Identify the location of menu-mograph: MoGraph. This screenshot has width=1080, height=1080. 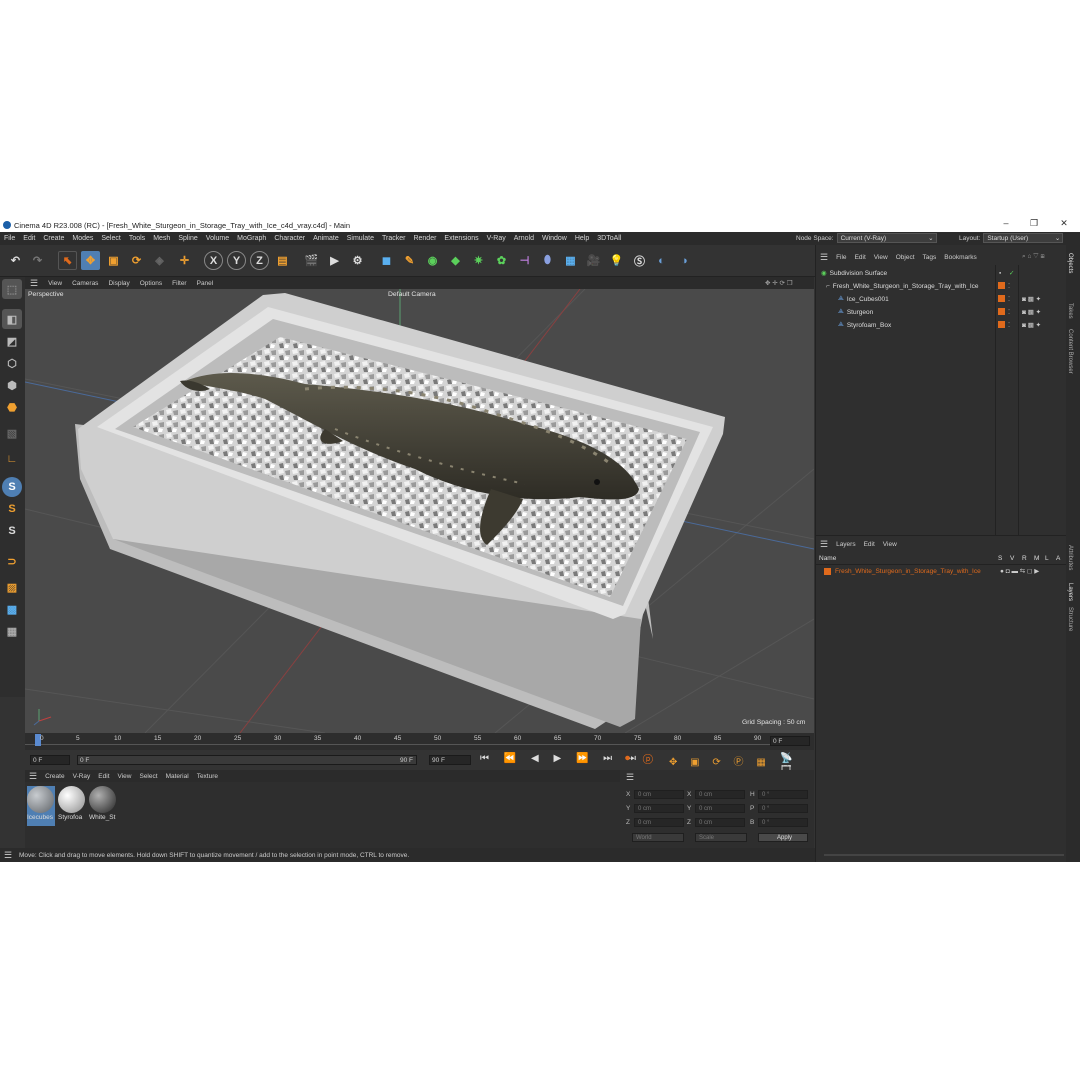
(251, 238).